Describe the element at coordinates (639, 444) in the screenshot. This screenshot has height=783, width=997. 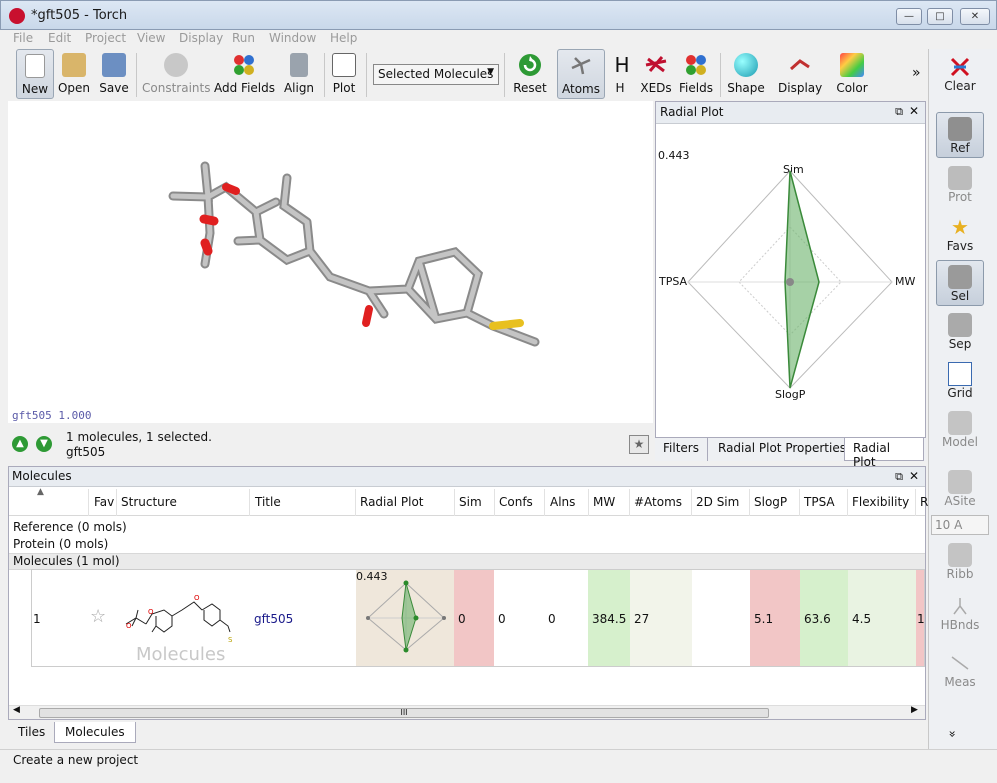
I see `favorite-star-button: ★` at that location.